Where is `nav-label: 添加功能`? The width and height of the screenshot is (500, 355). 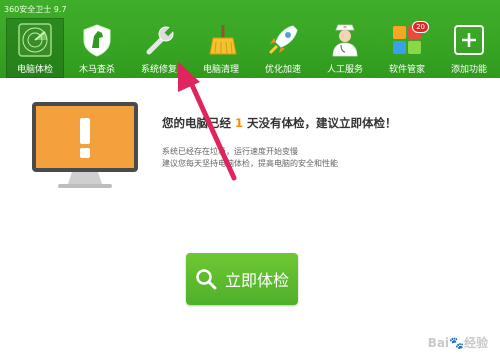 nav-label: 添加功能 is located at coordinates (468, 70).